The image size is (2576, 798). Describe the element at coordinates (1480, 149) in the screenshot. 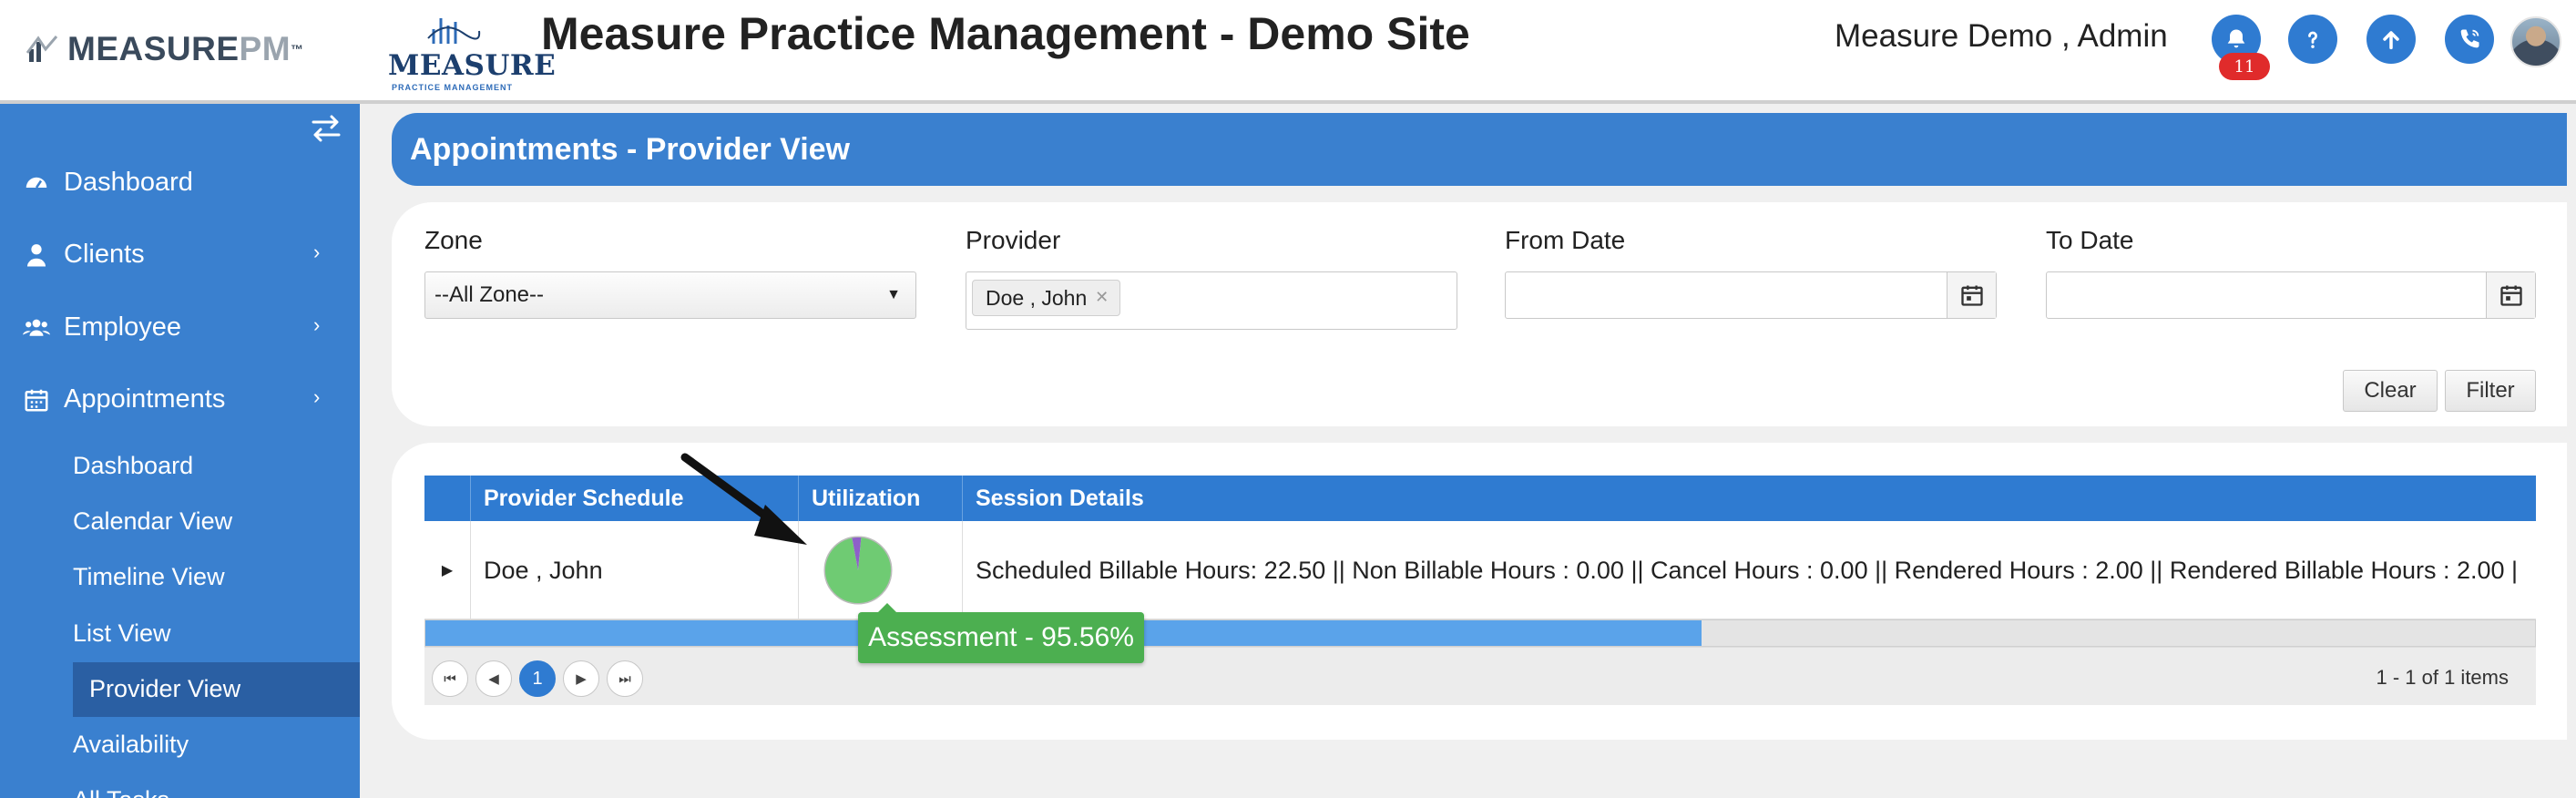

I see `page-title: Appointments - Provider View` at that location.